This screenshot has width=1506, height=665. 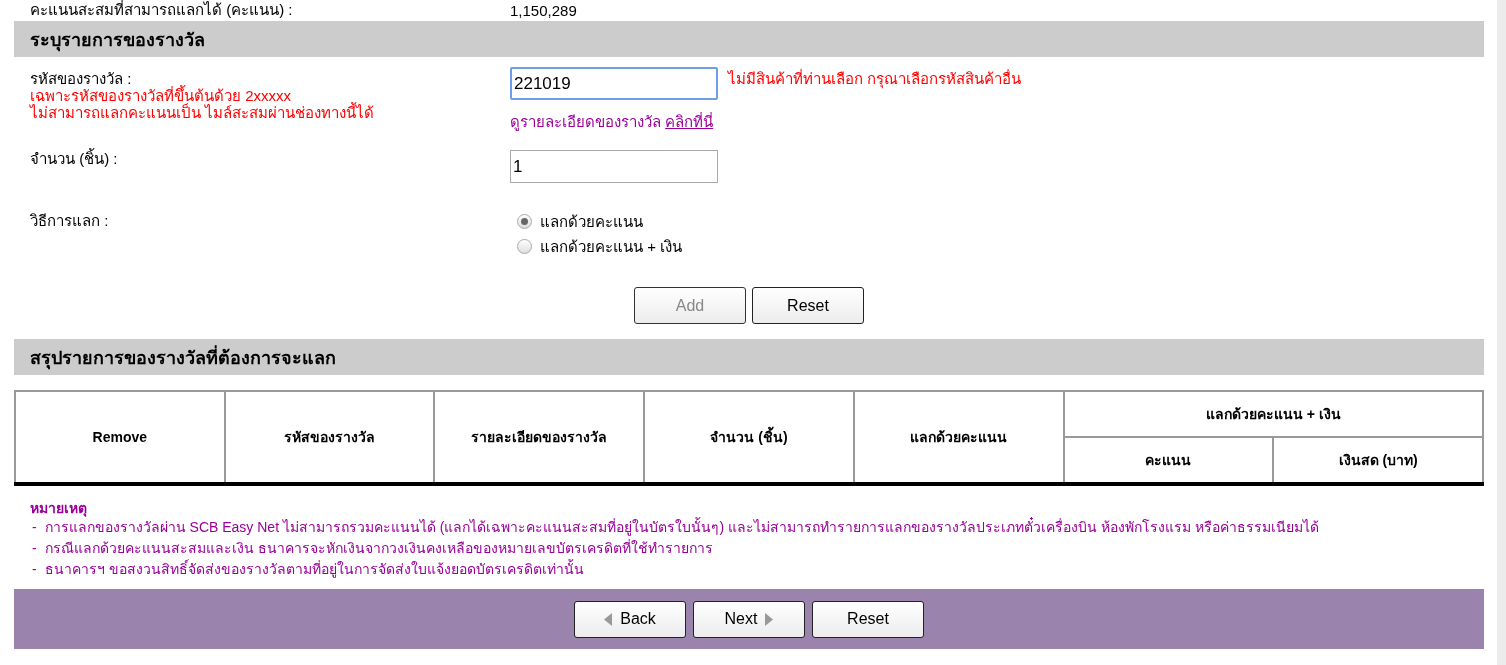 I want to click on back-button: Back, so click(x=630, y=619).